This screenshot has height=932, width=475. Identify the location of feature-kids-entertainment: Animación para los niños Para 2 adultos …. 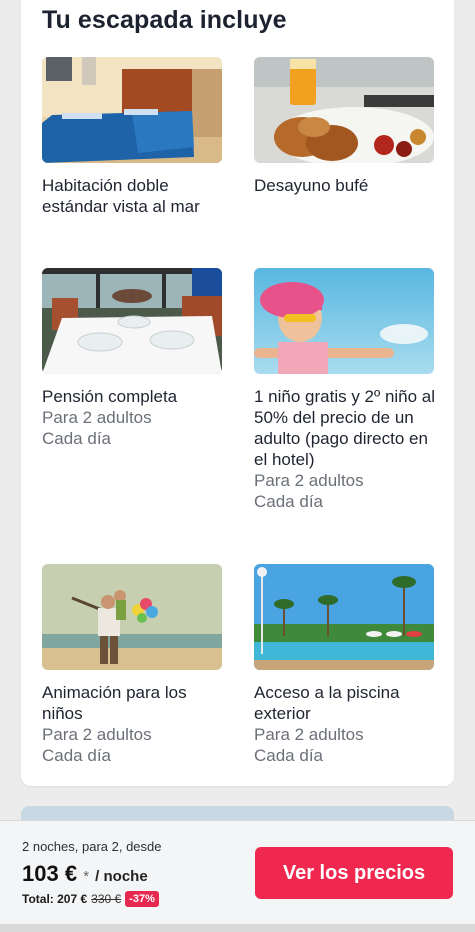
(134, 665).